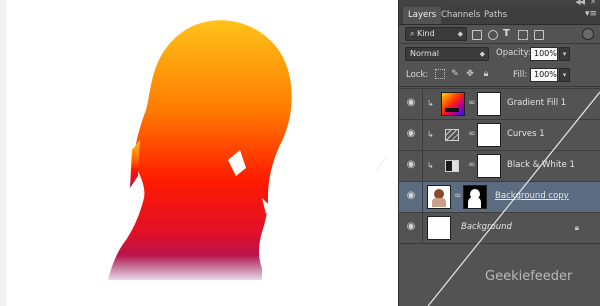 Image resolution: width=600 pixels, height=306 pixels. I want to click on lock-all-icon: 🔒︎, so click(486, 74).